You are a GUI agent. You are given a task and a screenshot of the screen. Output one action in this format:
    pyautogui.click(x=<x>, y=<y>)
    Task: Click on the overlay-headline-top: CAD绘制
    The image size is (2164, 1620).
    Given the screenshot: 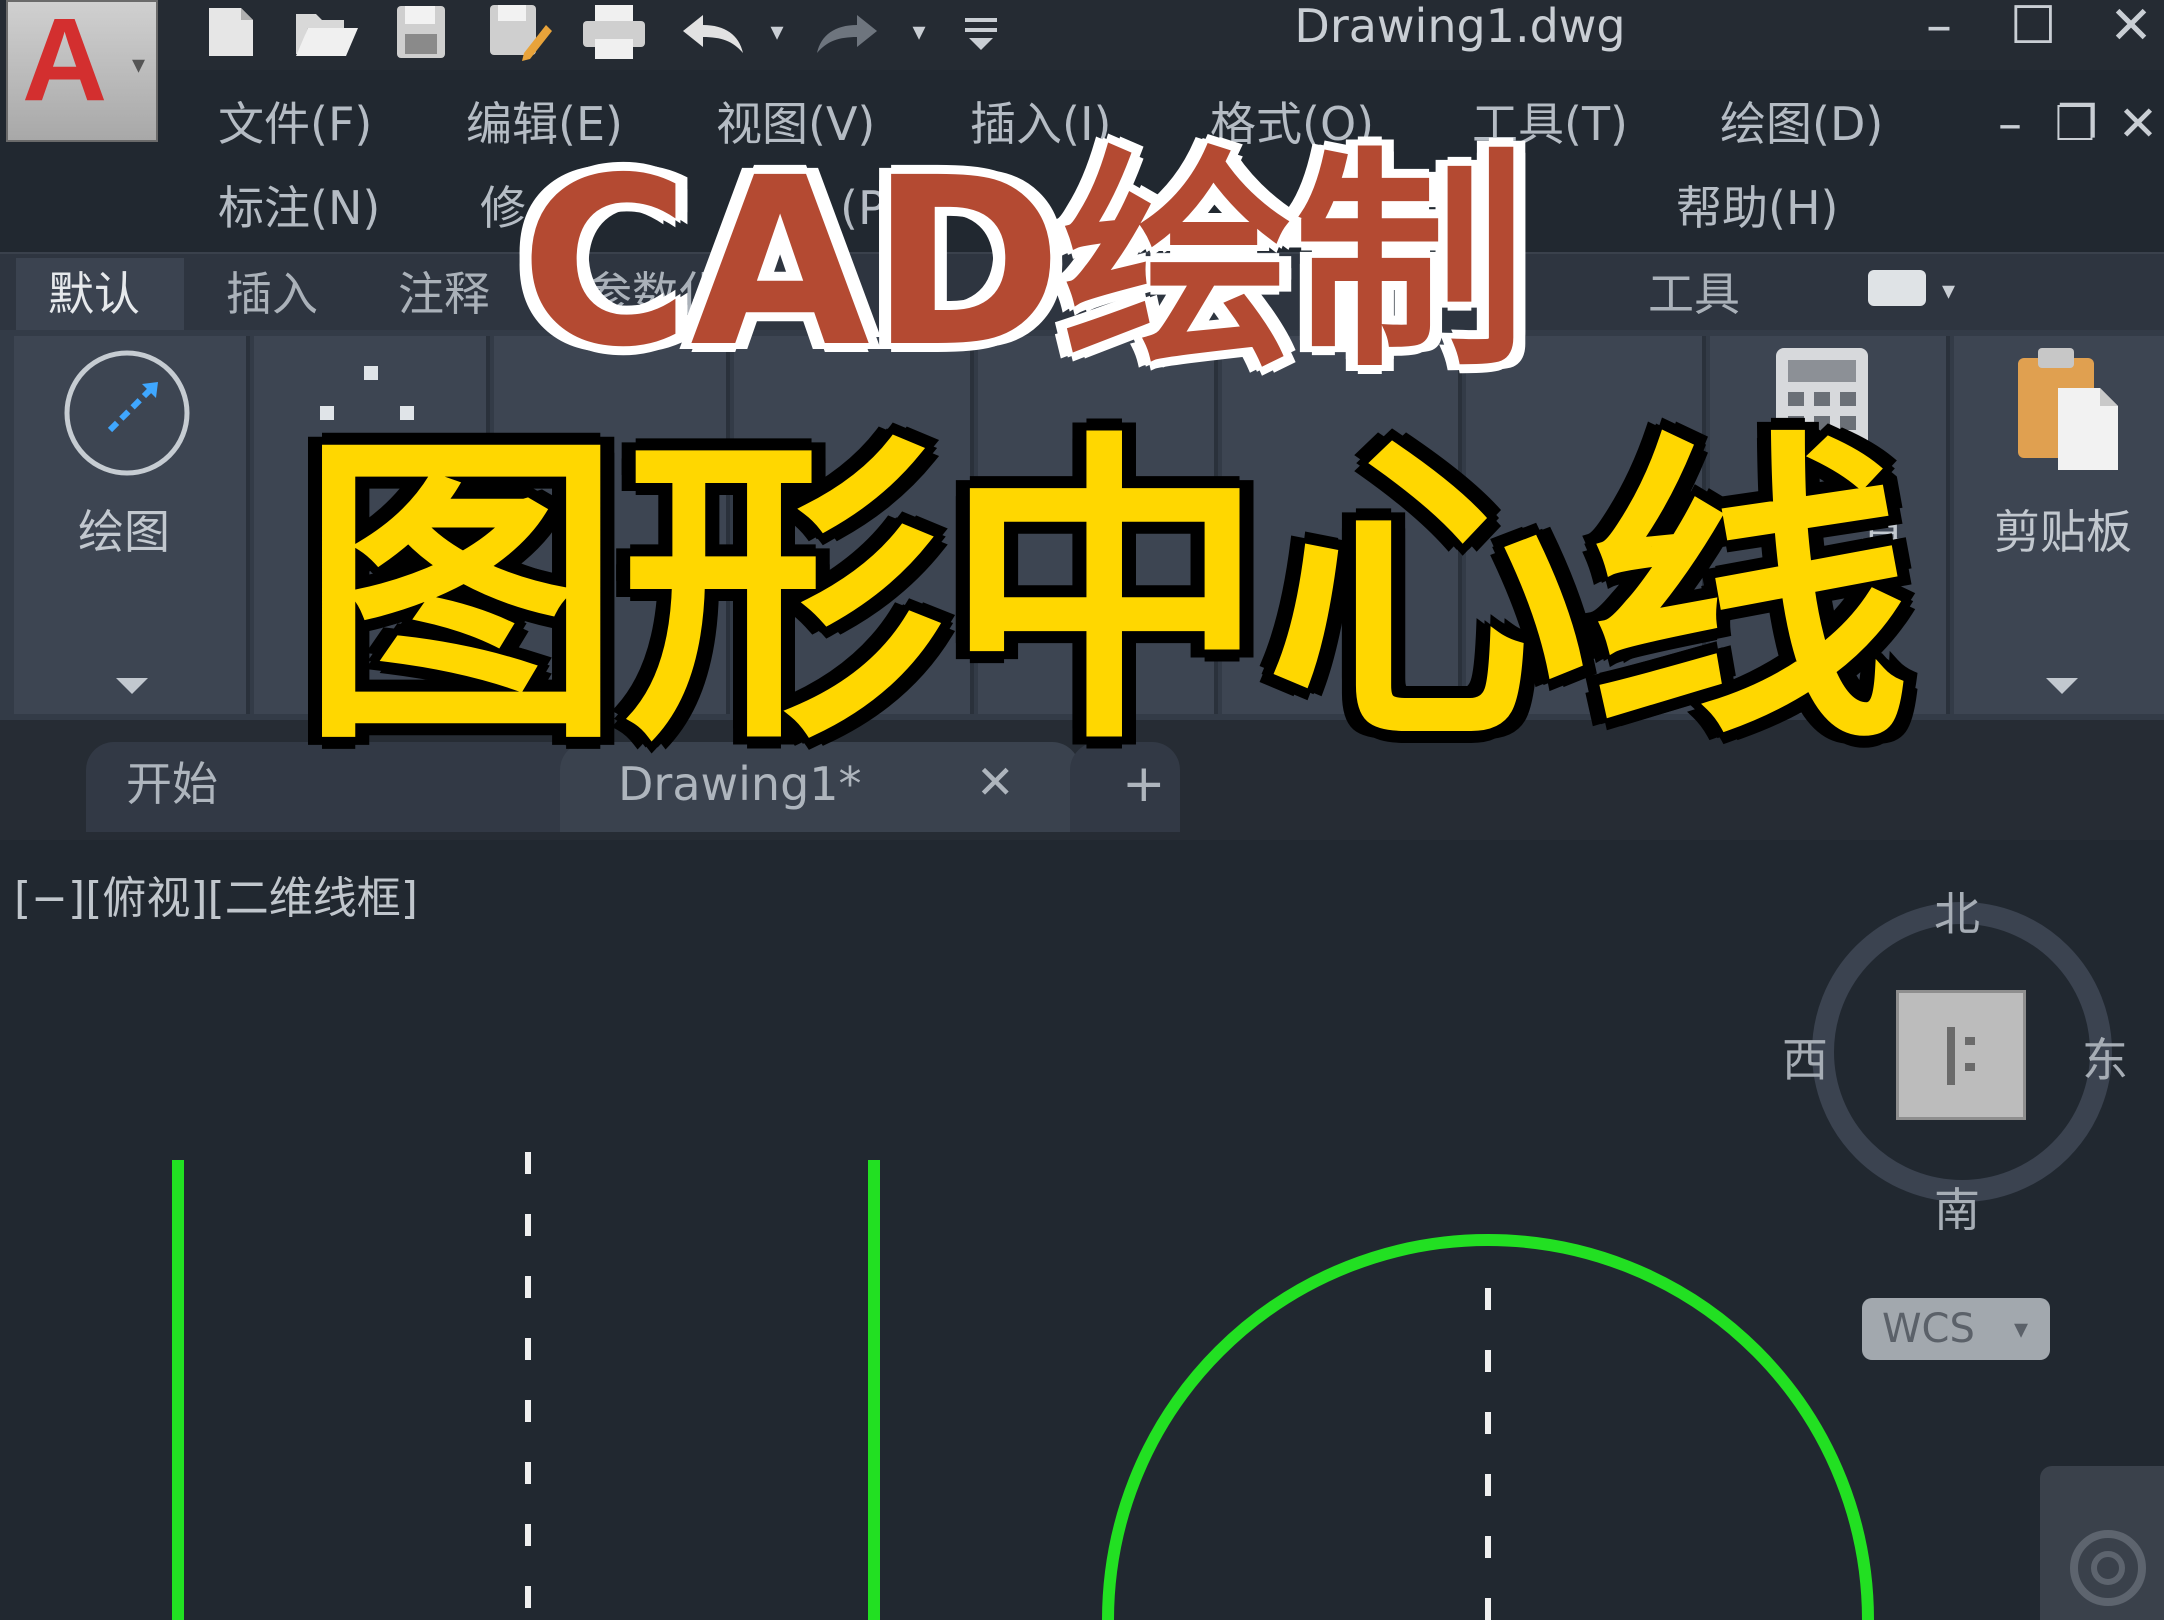 What is the action you would take?
    pyautogui.click(x=1023, y=263)
    